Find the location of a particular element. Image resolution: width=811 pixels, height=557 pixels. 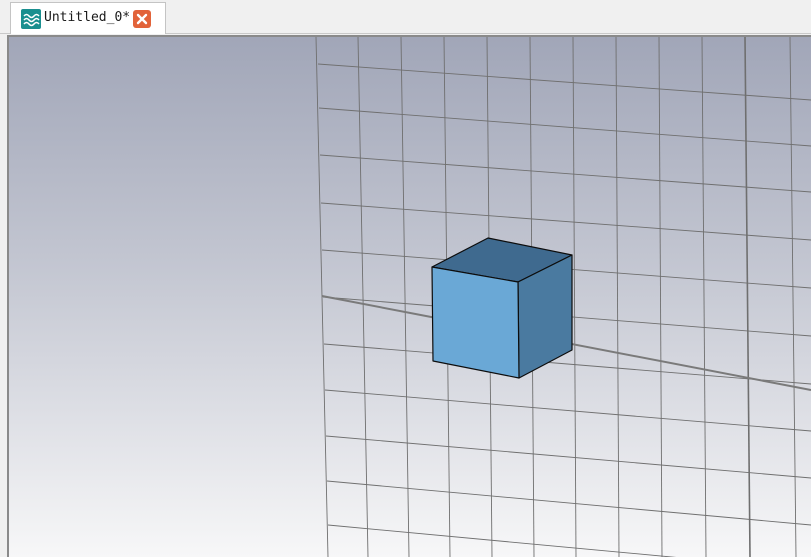

document-tab: Untitled_0* is located at coordinates (88, 18).